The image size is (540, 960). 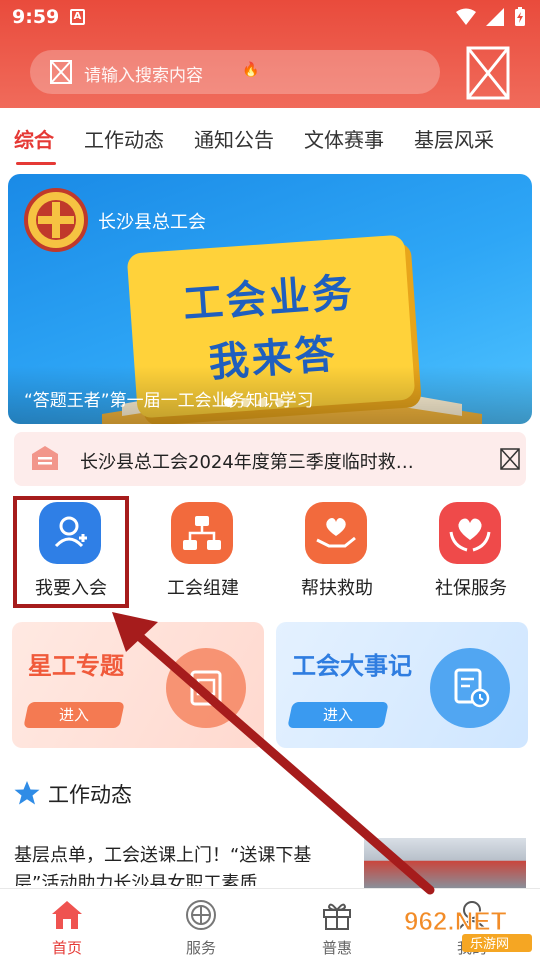 I want to click on tab-notices: 通知公告, so click(x=234, y=138).